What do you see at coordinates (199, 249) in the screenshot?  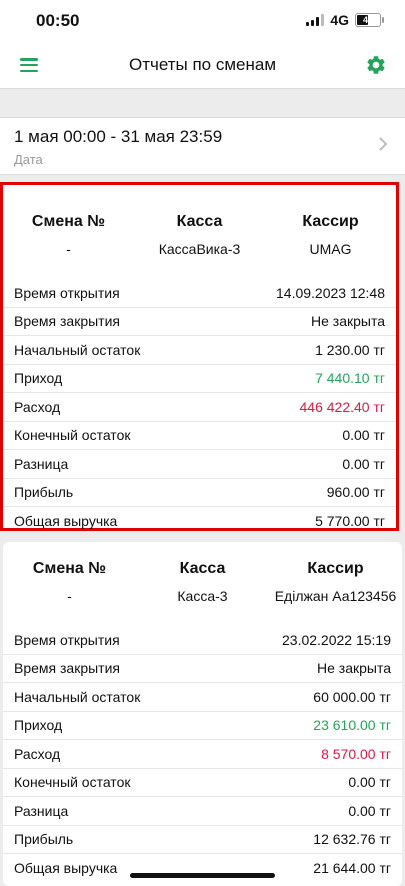 I see `register-value: КассаВика-3` at bounding box center [199, 249].